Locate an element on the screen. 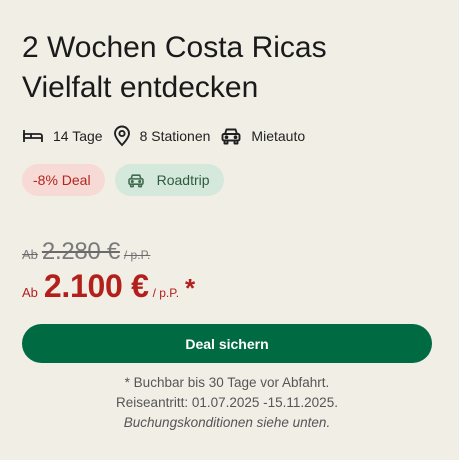  deal-badge-label: -8% Deal is located at coordinates (62, 180).